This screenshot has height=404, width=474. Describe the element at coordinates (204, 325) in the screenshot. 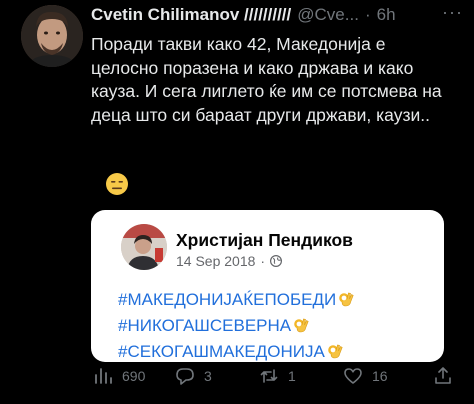

I see `hashtag-text: #НИКОГАШСЕВЕРНА` at that location.